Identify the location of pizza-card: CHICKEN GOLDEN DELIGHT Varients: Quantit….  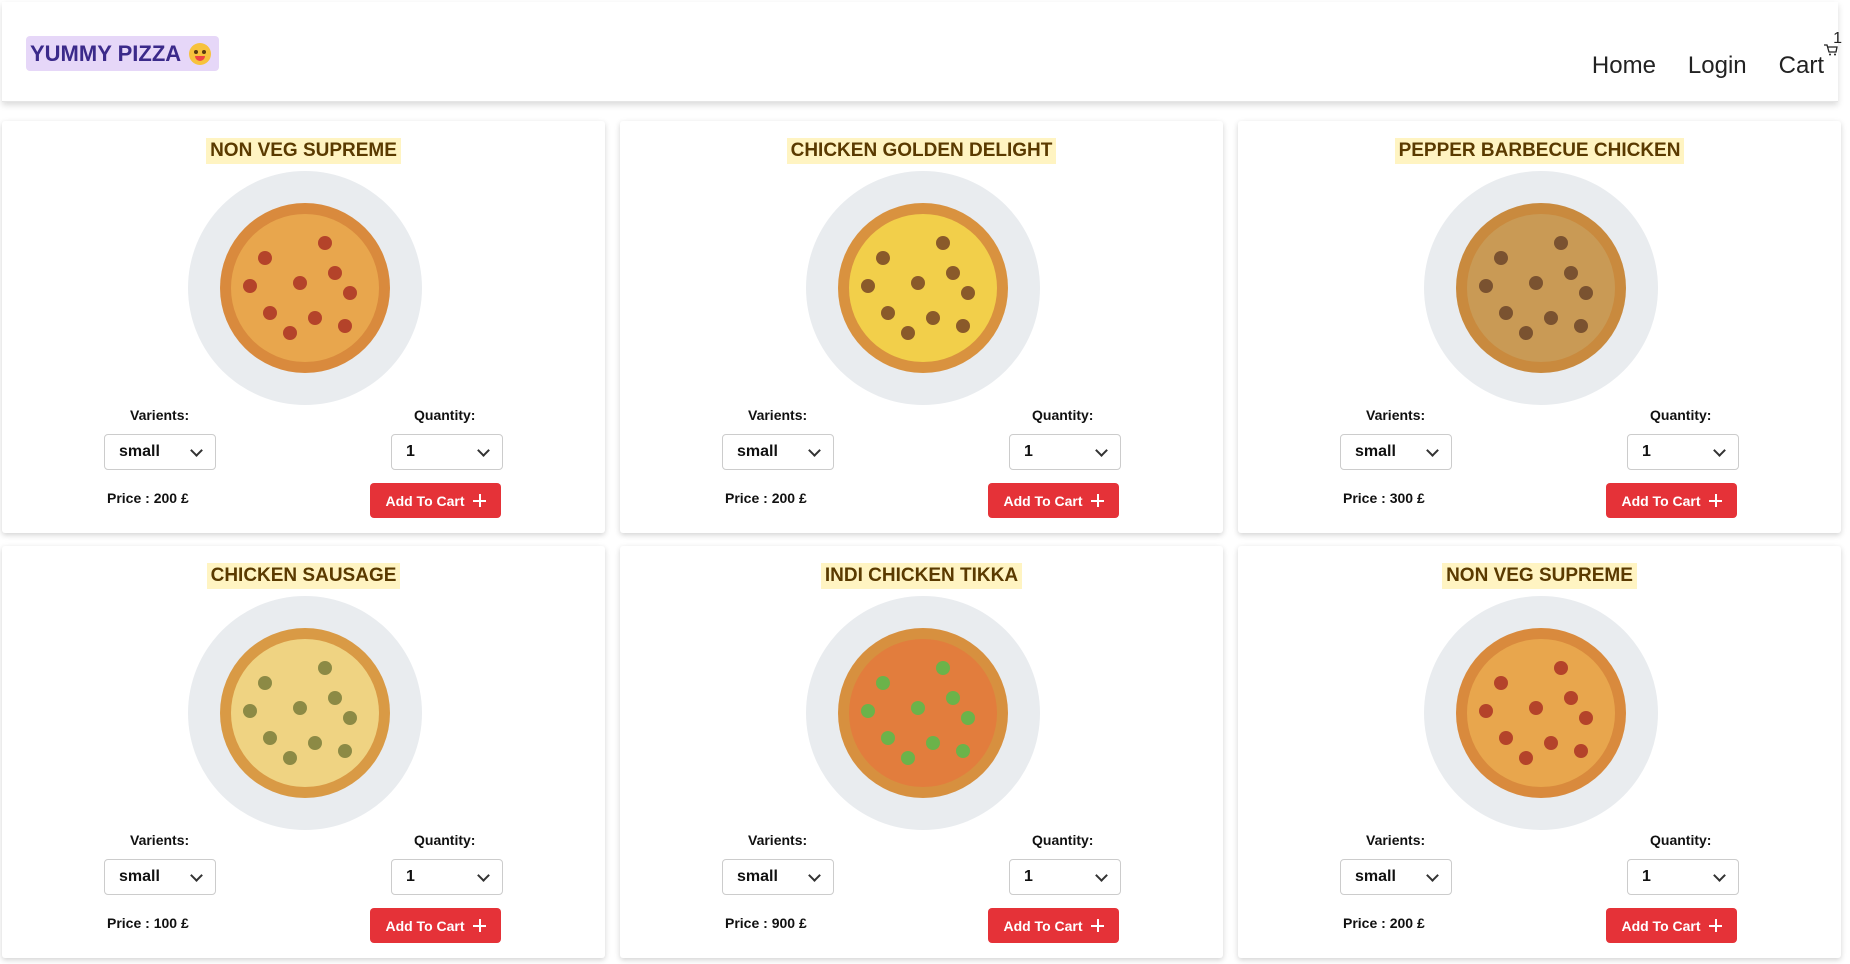
(921, 327).